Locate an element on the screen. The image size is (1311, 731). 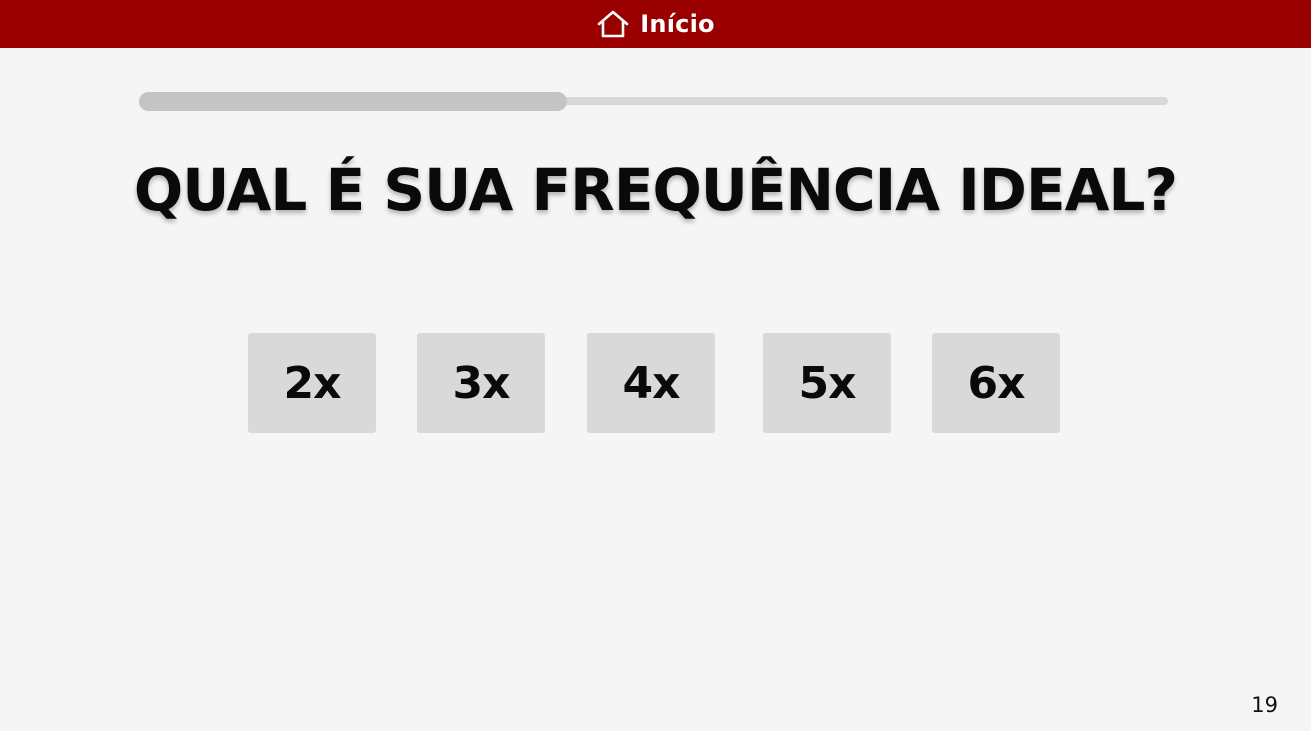
home-label: Início is located at coordinates (677, 24).